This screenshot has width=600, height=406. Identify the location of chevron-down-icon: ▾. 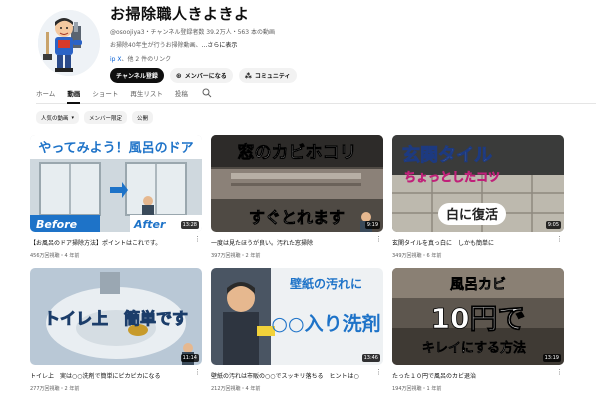
(73, 117).